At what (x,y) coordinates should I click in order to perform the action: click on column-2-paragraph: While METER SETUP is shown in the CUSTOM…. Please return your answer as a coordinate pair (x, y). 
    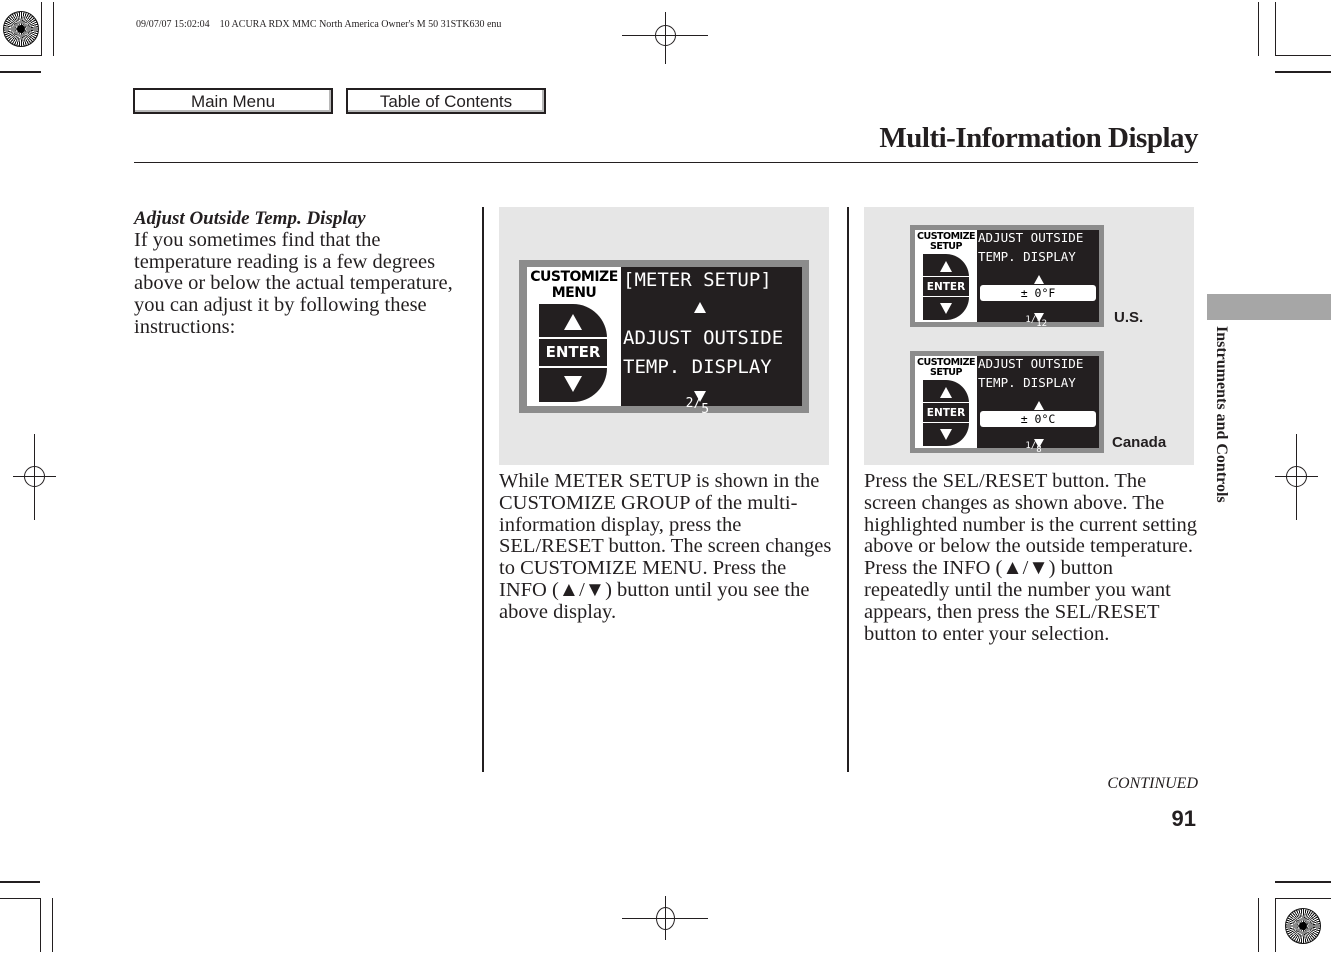
    Looking at the image, I should click on (665, 546).